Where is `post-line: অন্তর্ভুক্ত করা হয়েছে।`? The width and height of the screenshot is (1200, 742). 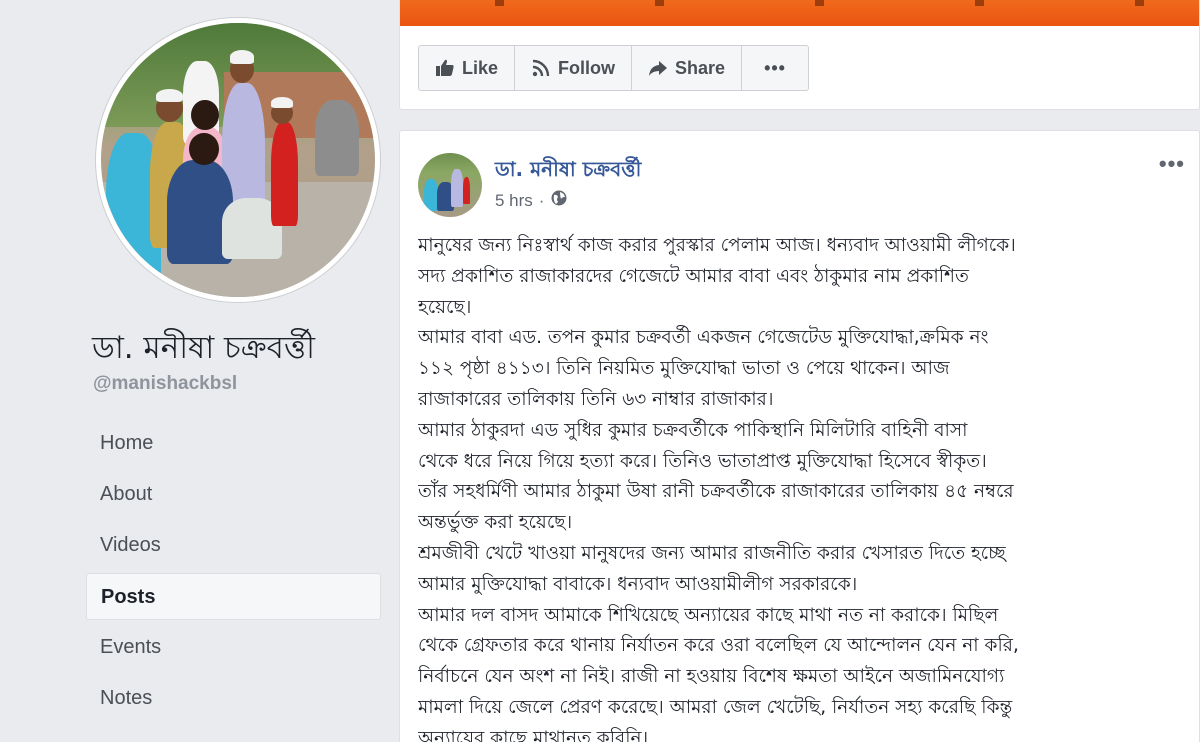
post-line: অন্তর্ভুক্ত করা হয়েছে। is located at coordinates (495, 523).